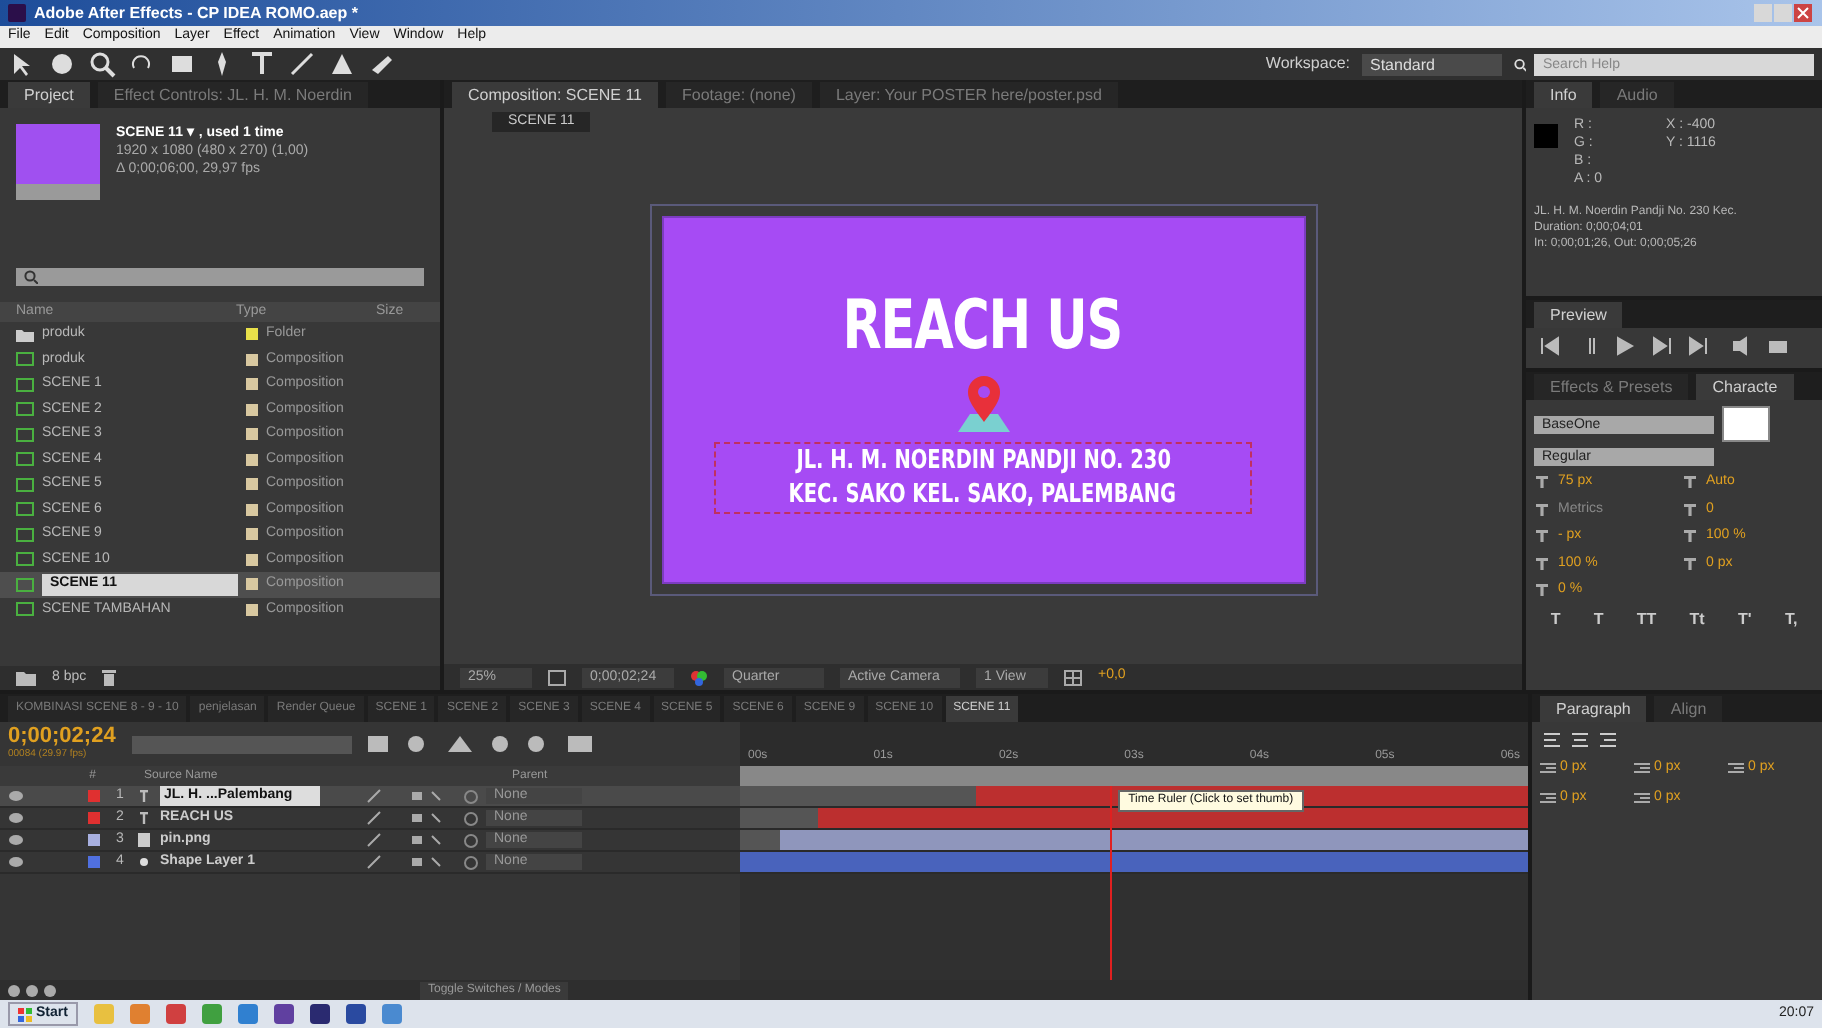 The image size is (1822, 1028). Describe the element at coordinates (262, 64) in the screenshot. I see `type-tool-icon` at that location.